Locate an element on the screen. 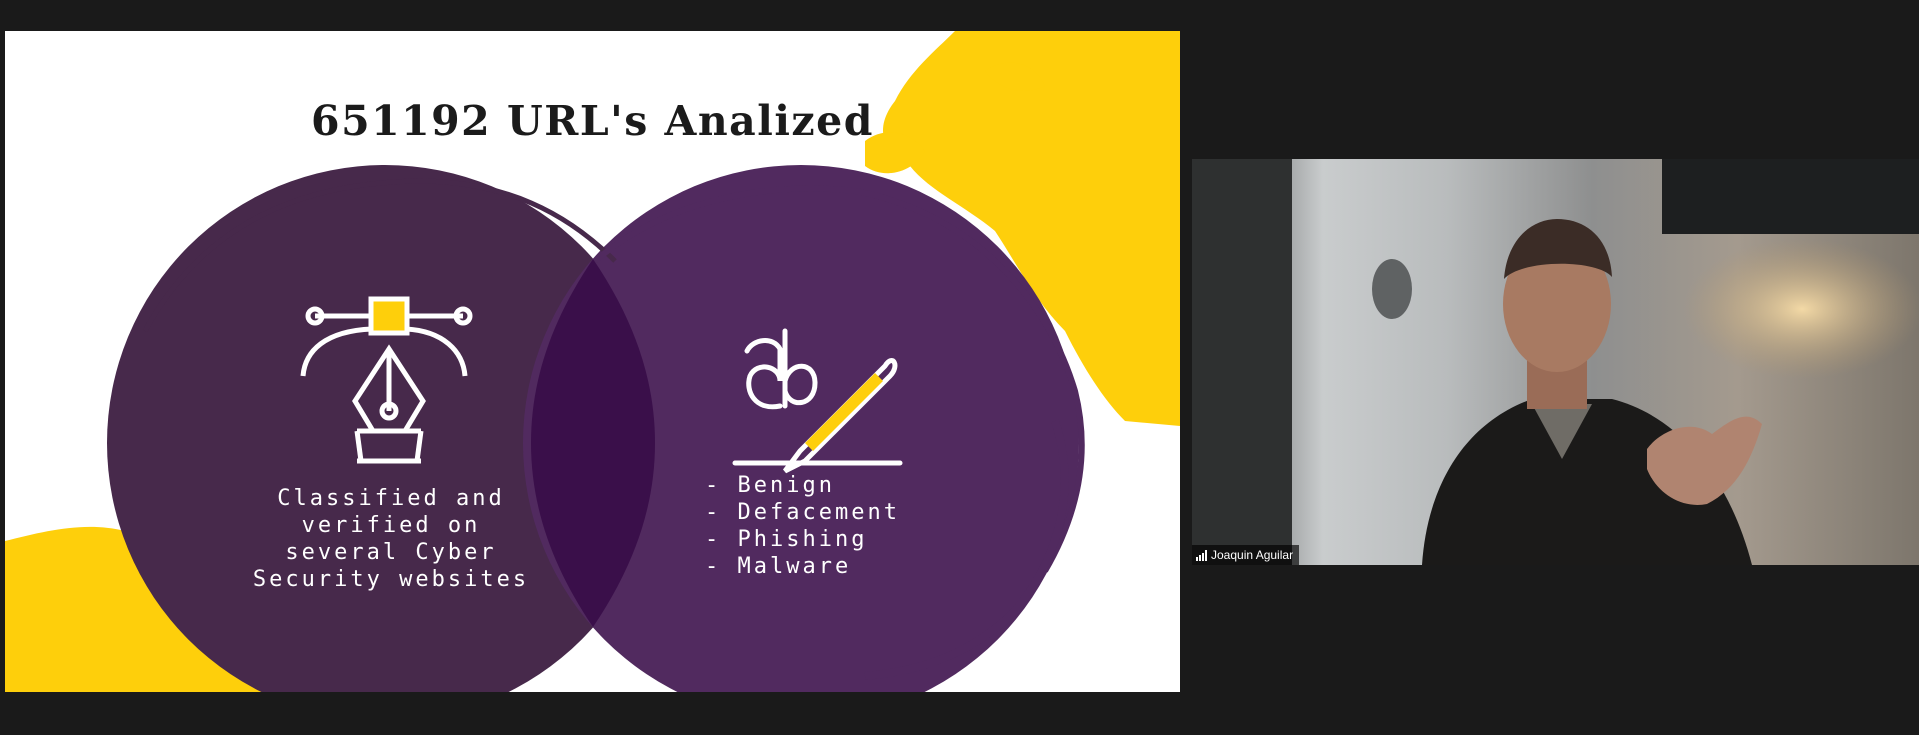 This screenshot has width=1919, height=735. category-item-defacement: - Defacement is located at coordinates (802, 512).